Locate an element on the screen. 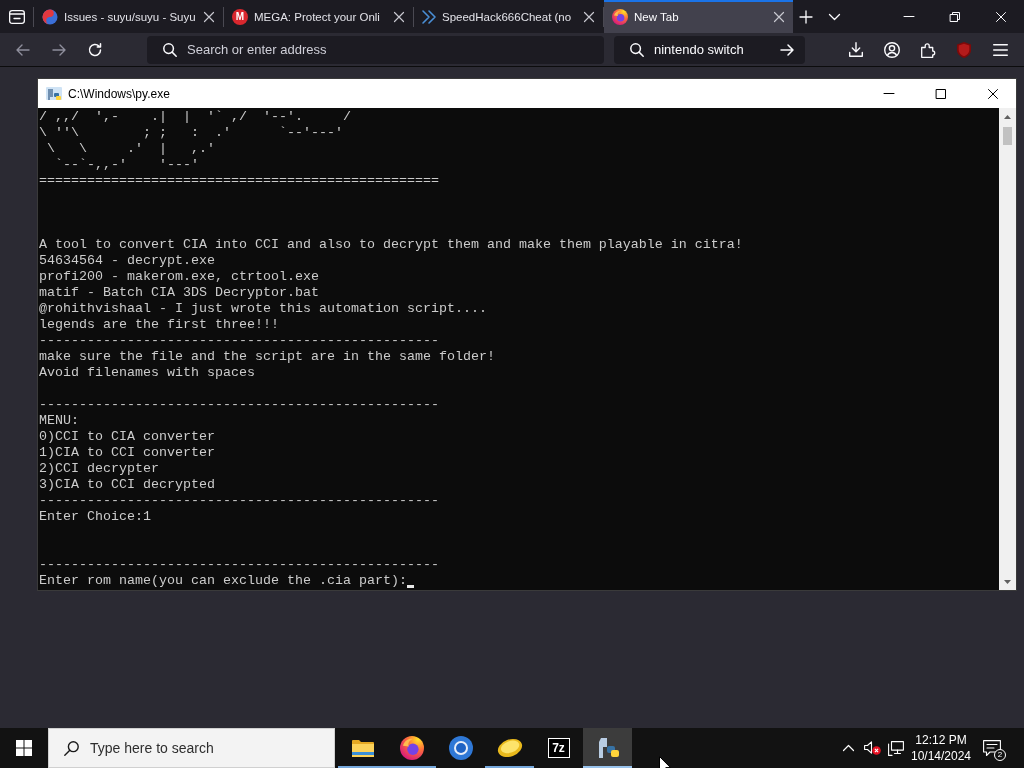 This screenshot has width=1024, height=768. puzzle-icon is located at coordinates (928, 49).